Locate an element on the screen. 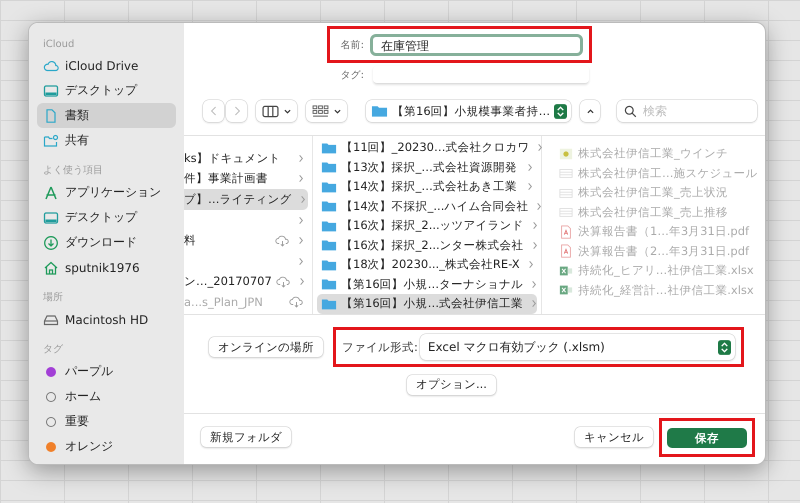 The image size is (800, 503). file-row: 【第16回】小規…ターナショナル is located at coordinates (427, 284).